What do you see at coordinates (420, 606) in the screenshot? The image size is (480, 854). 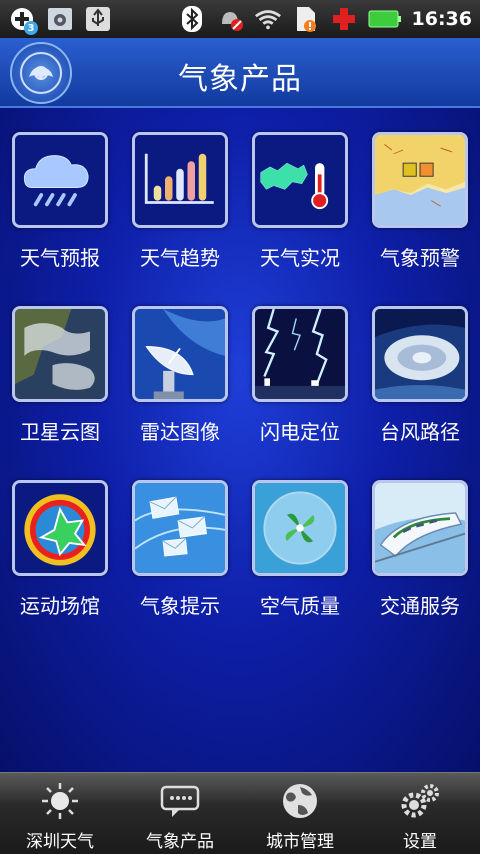 I see `grid-item-label: 交通服务` at bounding box center [420, 606].